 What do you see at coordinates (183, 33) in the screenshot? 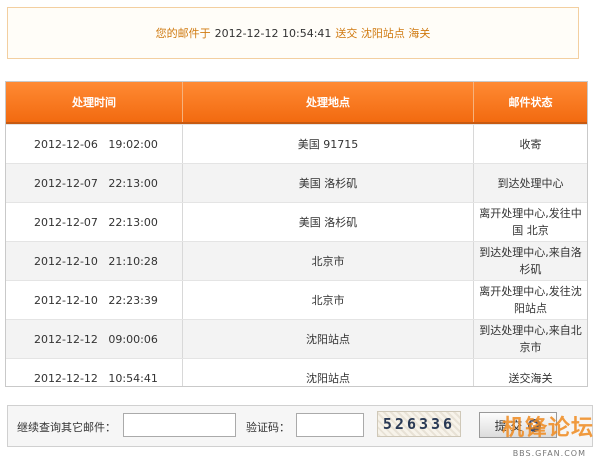
I see `notice-prefix: 您的邮件于` at bounding box center [183, 33].